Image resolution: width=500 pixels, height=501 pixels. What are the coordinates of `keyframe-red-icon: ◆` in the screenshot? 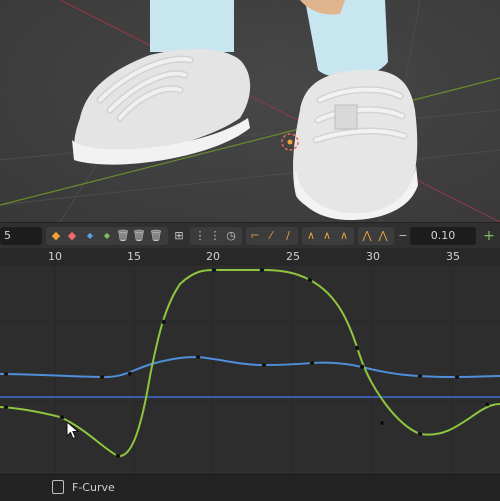 It's located at (72, 236).